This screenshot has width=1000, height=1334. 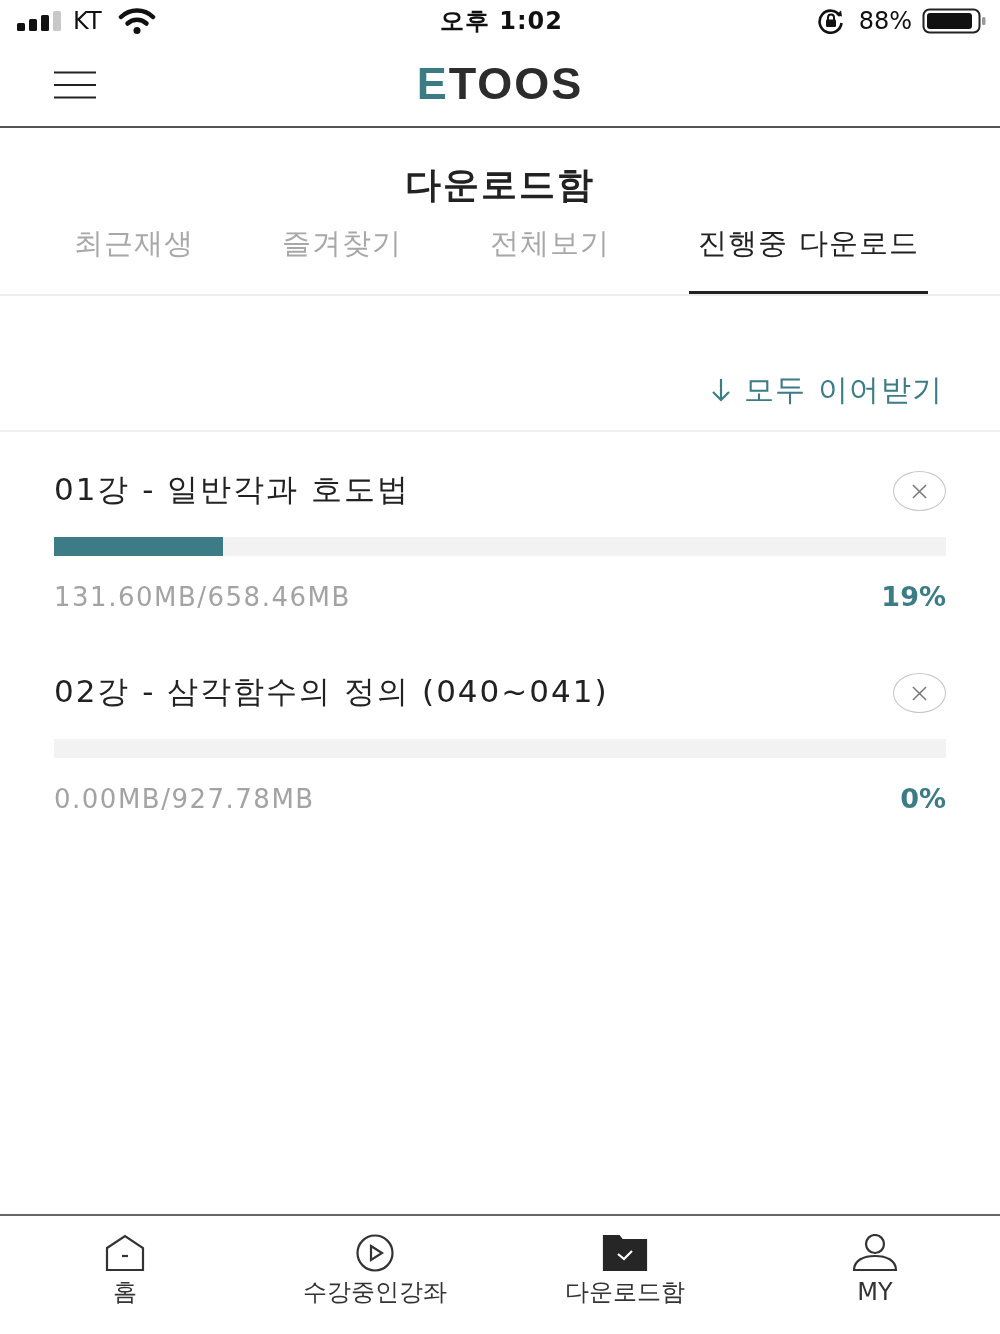 What do you see at coordinates (501, 21) in the screenshot?
I see `time-text: 오후 1:02` at bounding box center [501, 21].